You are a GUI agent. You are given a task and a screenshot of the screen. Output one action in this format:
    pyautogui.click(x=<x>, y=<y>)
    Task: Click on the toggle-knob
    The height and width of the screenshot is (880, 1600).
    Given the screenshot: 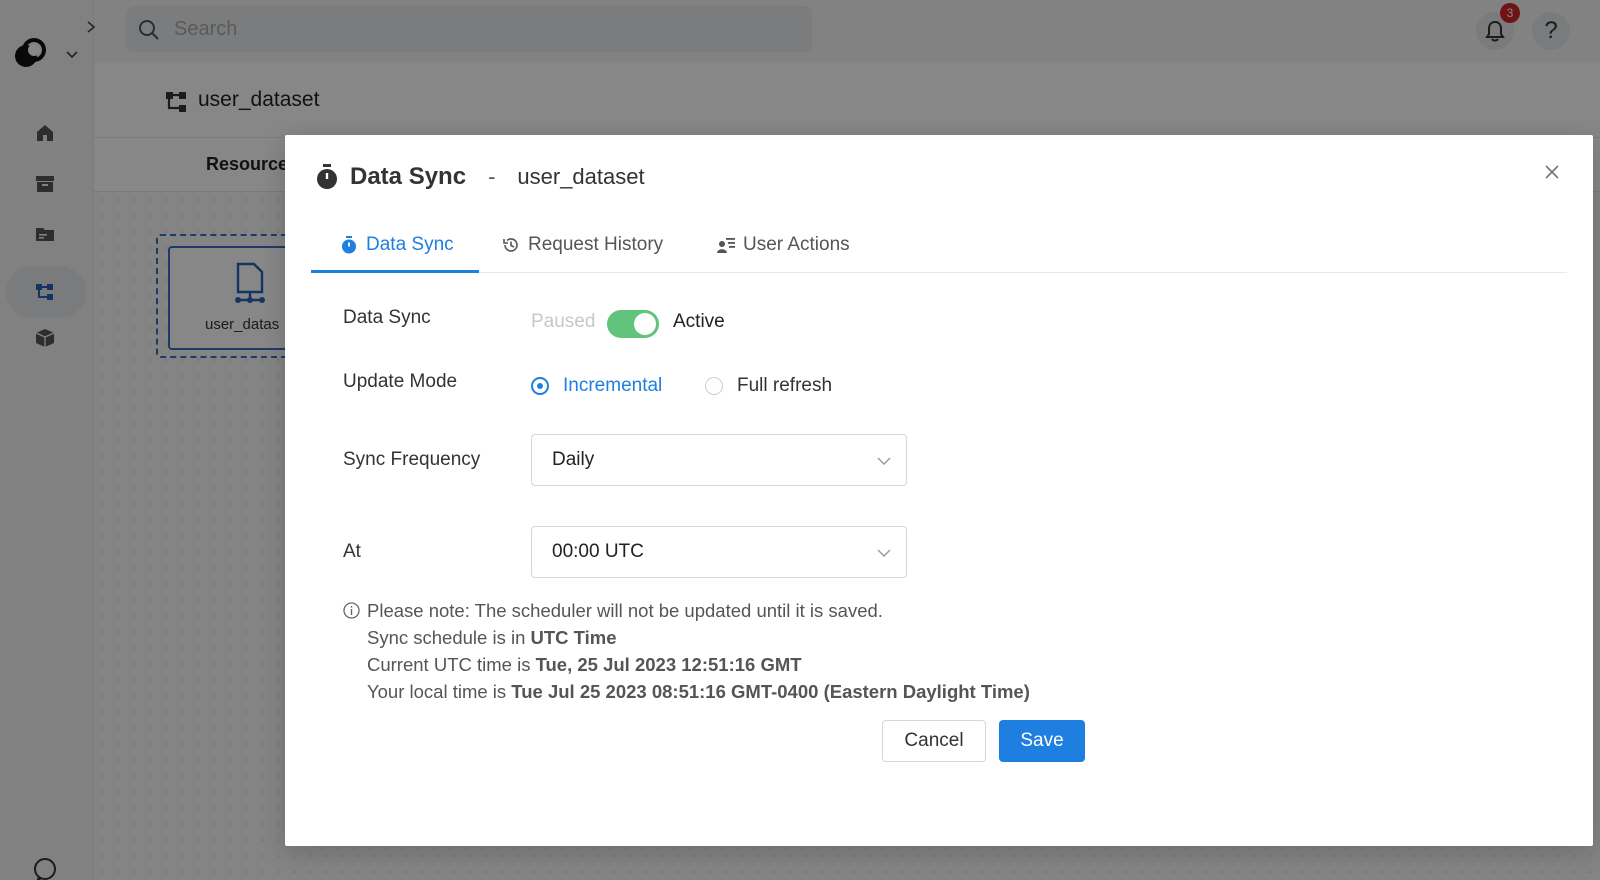 What is the action you would take?
    pyautogui.click(x=645, y=324)
    